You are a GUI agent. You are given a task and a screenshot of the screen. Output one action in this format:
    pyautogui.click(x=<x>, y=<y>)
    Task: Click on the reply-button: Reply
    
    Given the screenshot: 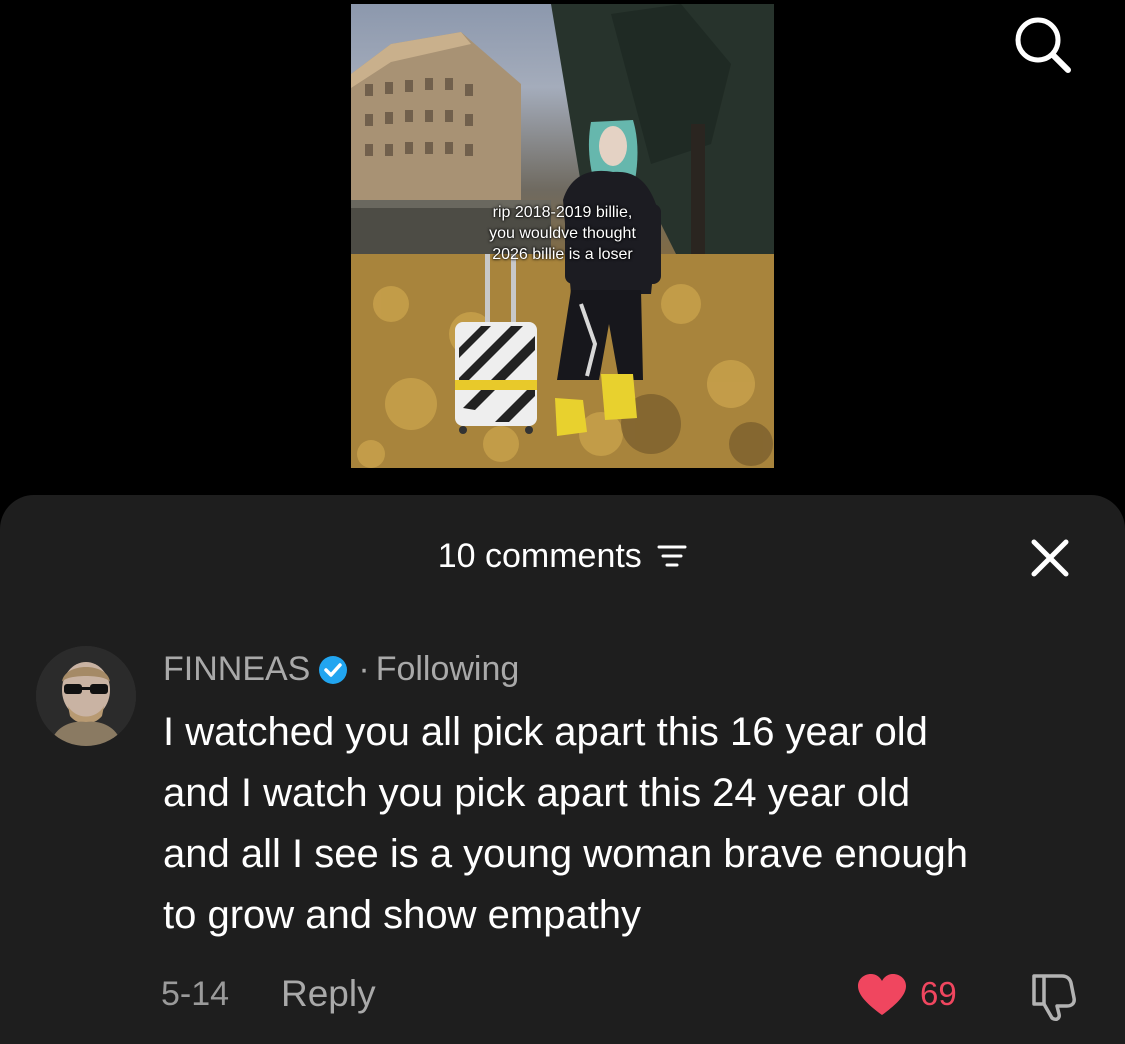 What is the action you would take?
    pyautogui.click(x=328, y=994)
    